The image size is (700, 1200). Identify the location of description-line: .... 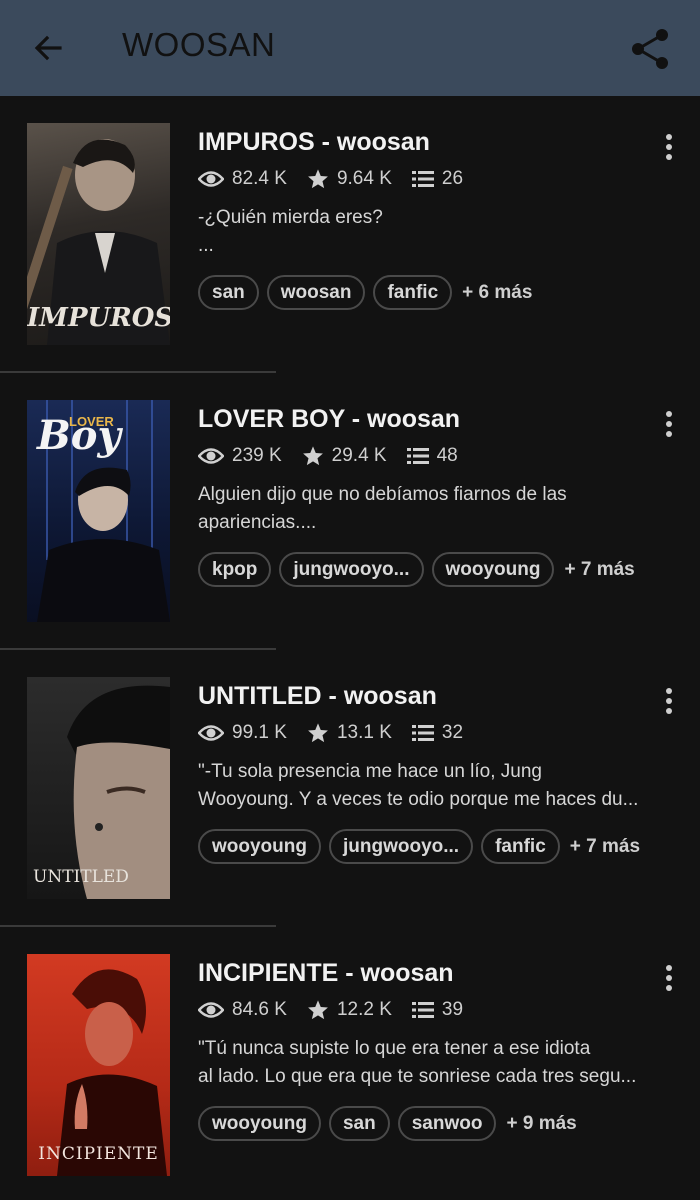
(206, 245).